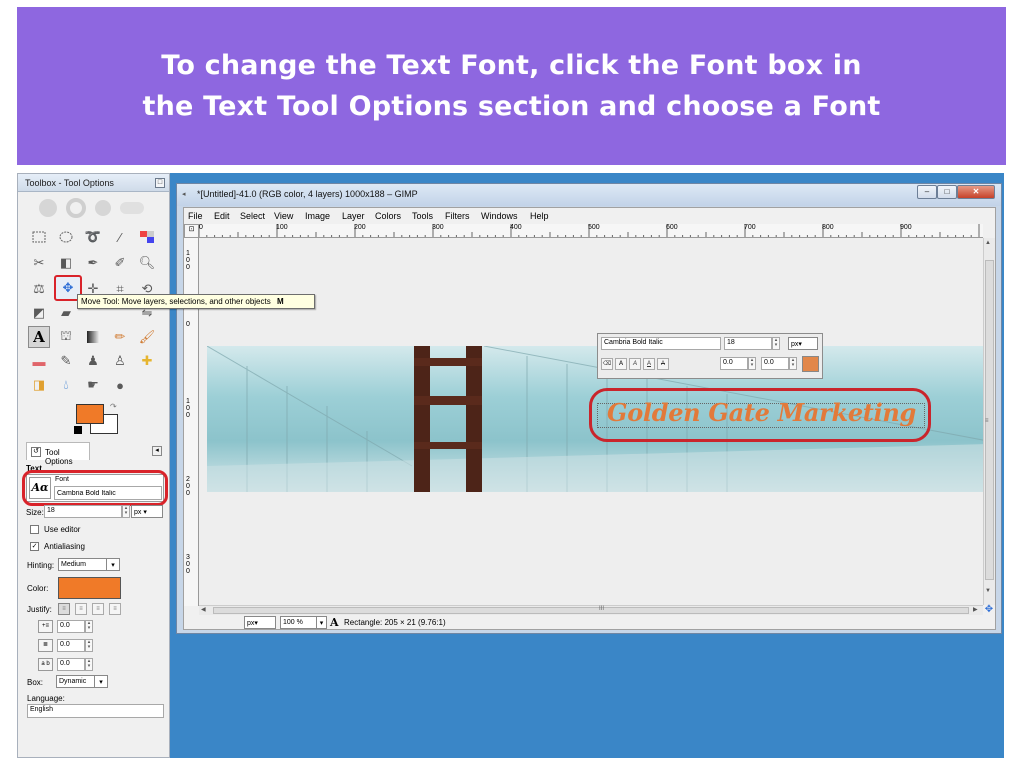 The width and height of the screenshot is (1024, 768). Describe the element at coordinates (283, 216) in the screenshot. I see `menu-view: View` at that location.